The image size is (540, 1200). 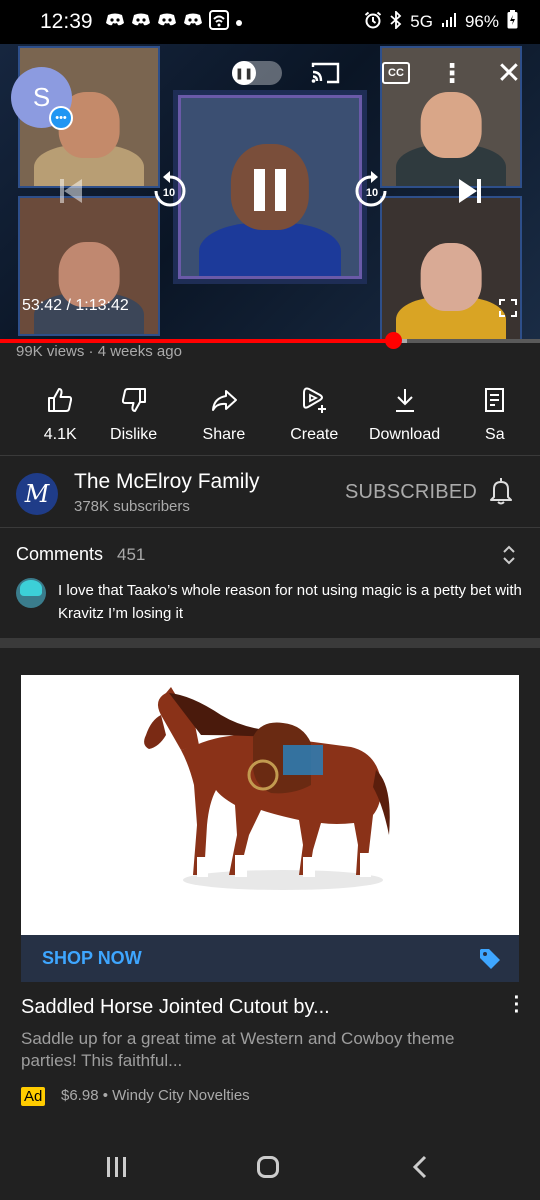 I want to click on rewind-10-button: 10, so click(x=168, y=189).